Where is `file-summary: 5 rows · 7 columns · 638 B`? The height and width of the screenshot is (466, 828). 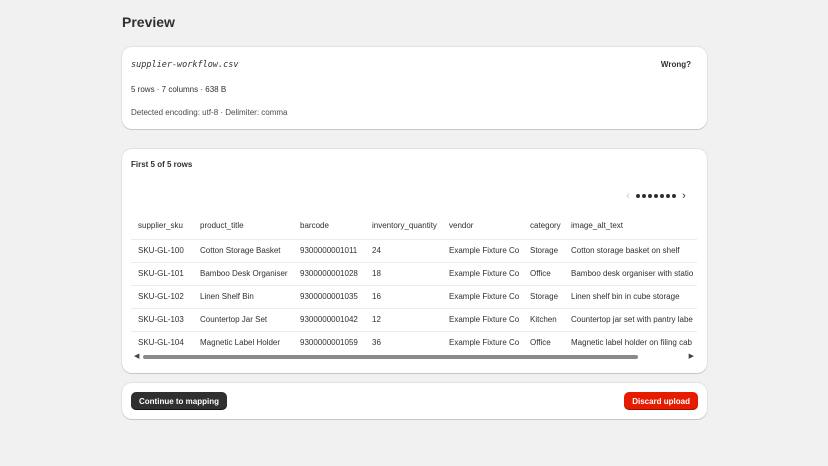 file-summary: 5 rows · 7 columns · 638 B is located at coordinates (179, 89).